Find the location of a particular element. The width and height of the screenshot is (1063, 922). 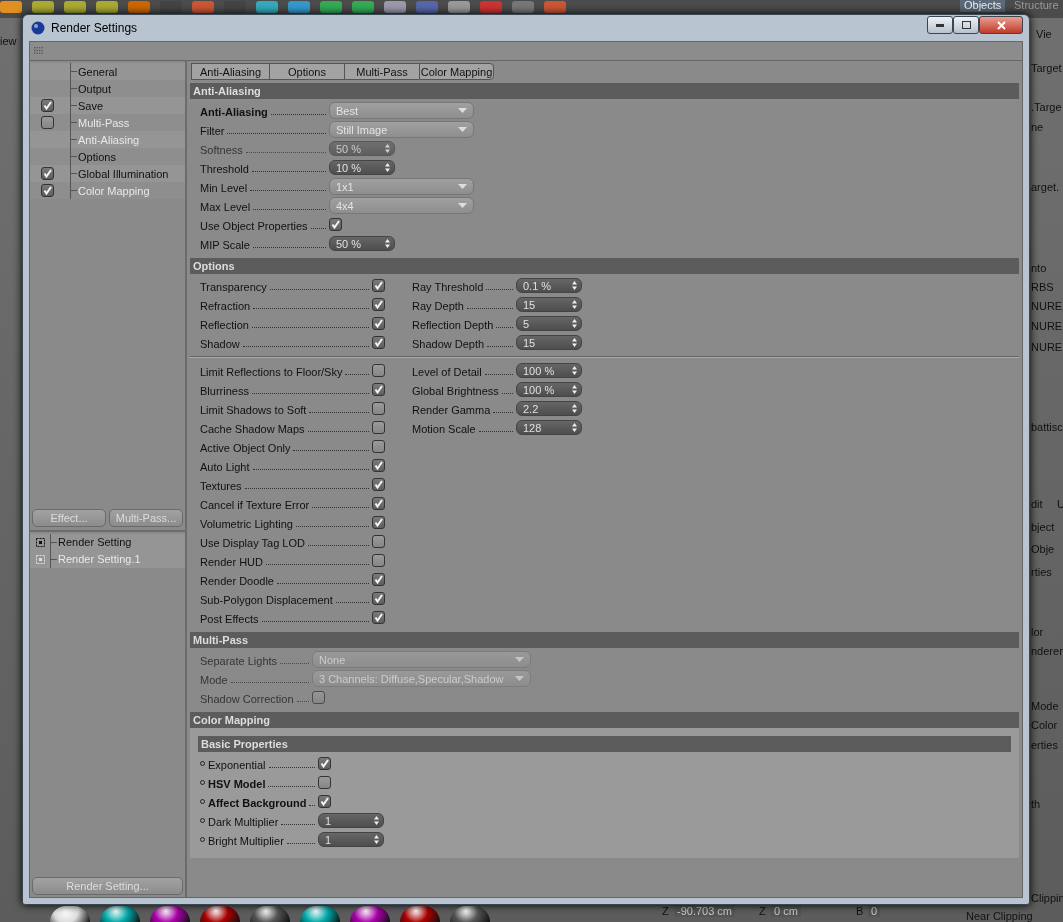

field-label: Shadow is located at coordinates (220, 343).